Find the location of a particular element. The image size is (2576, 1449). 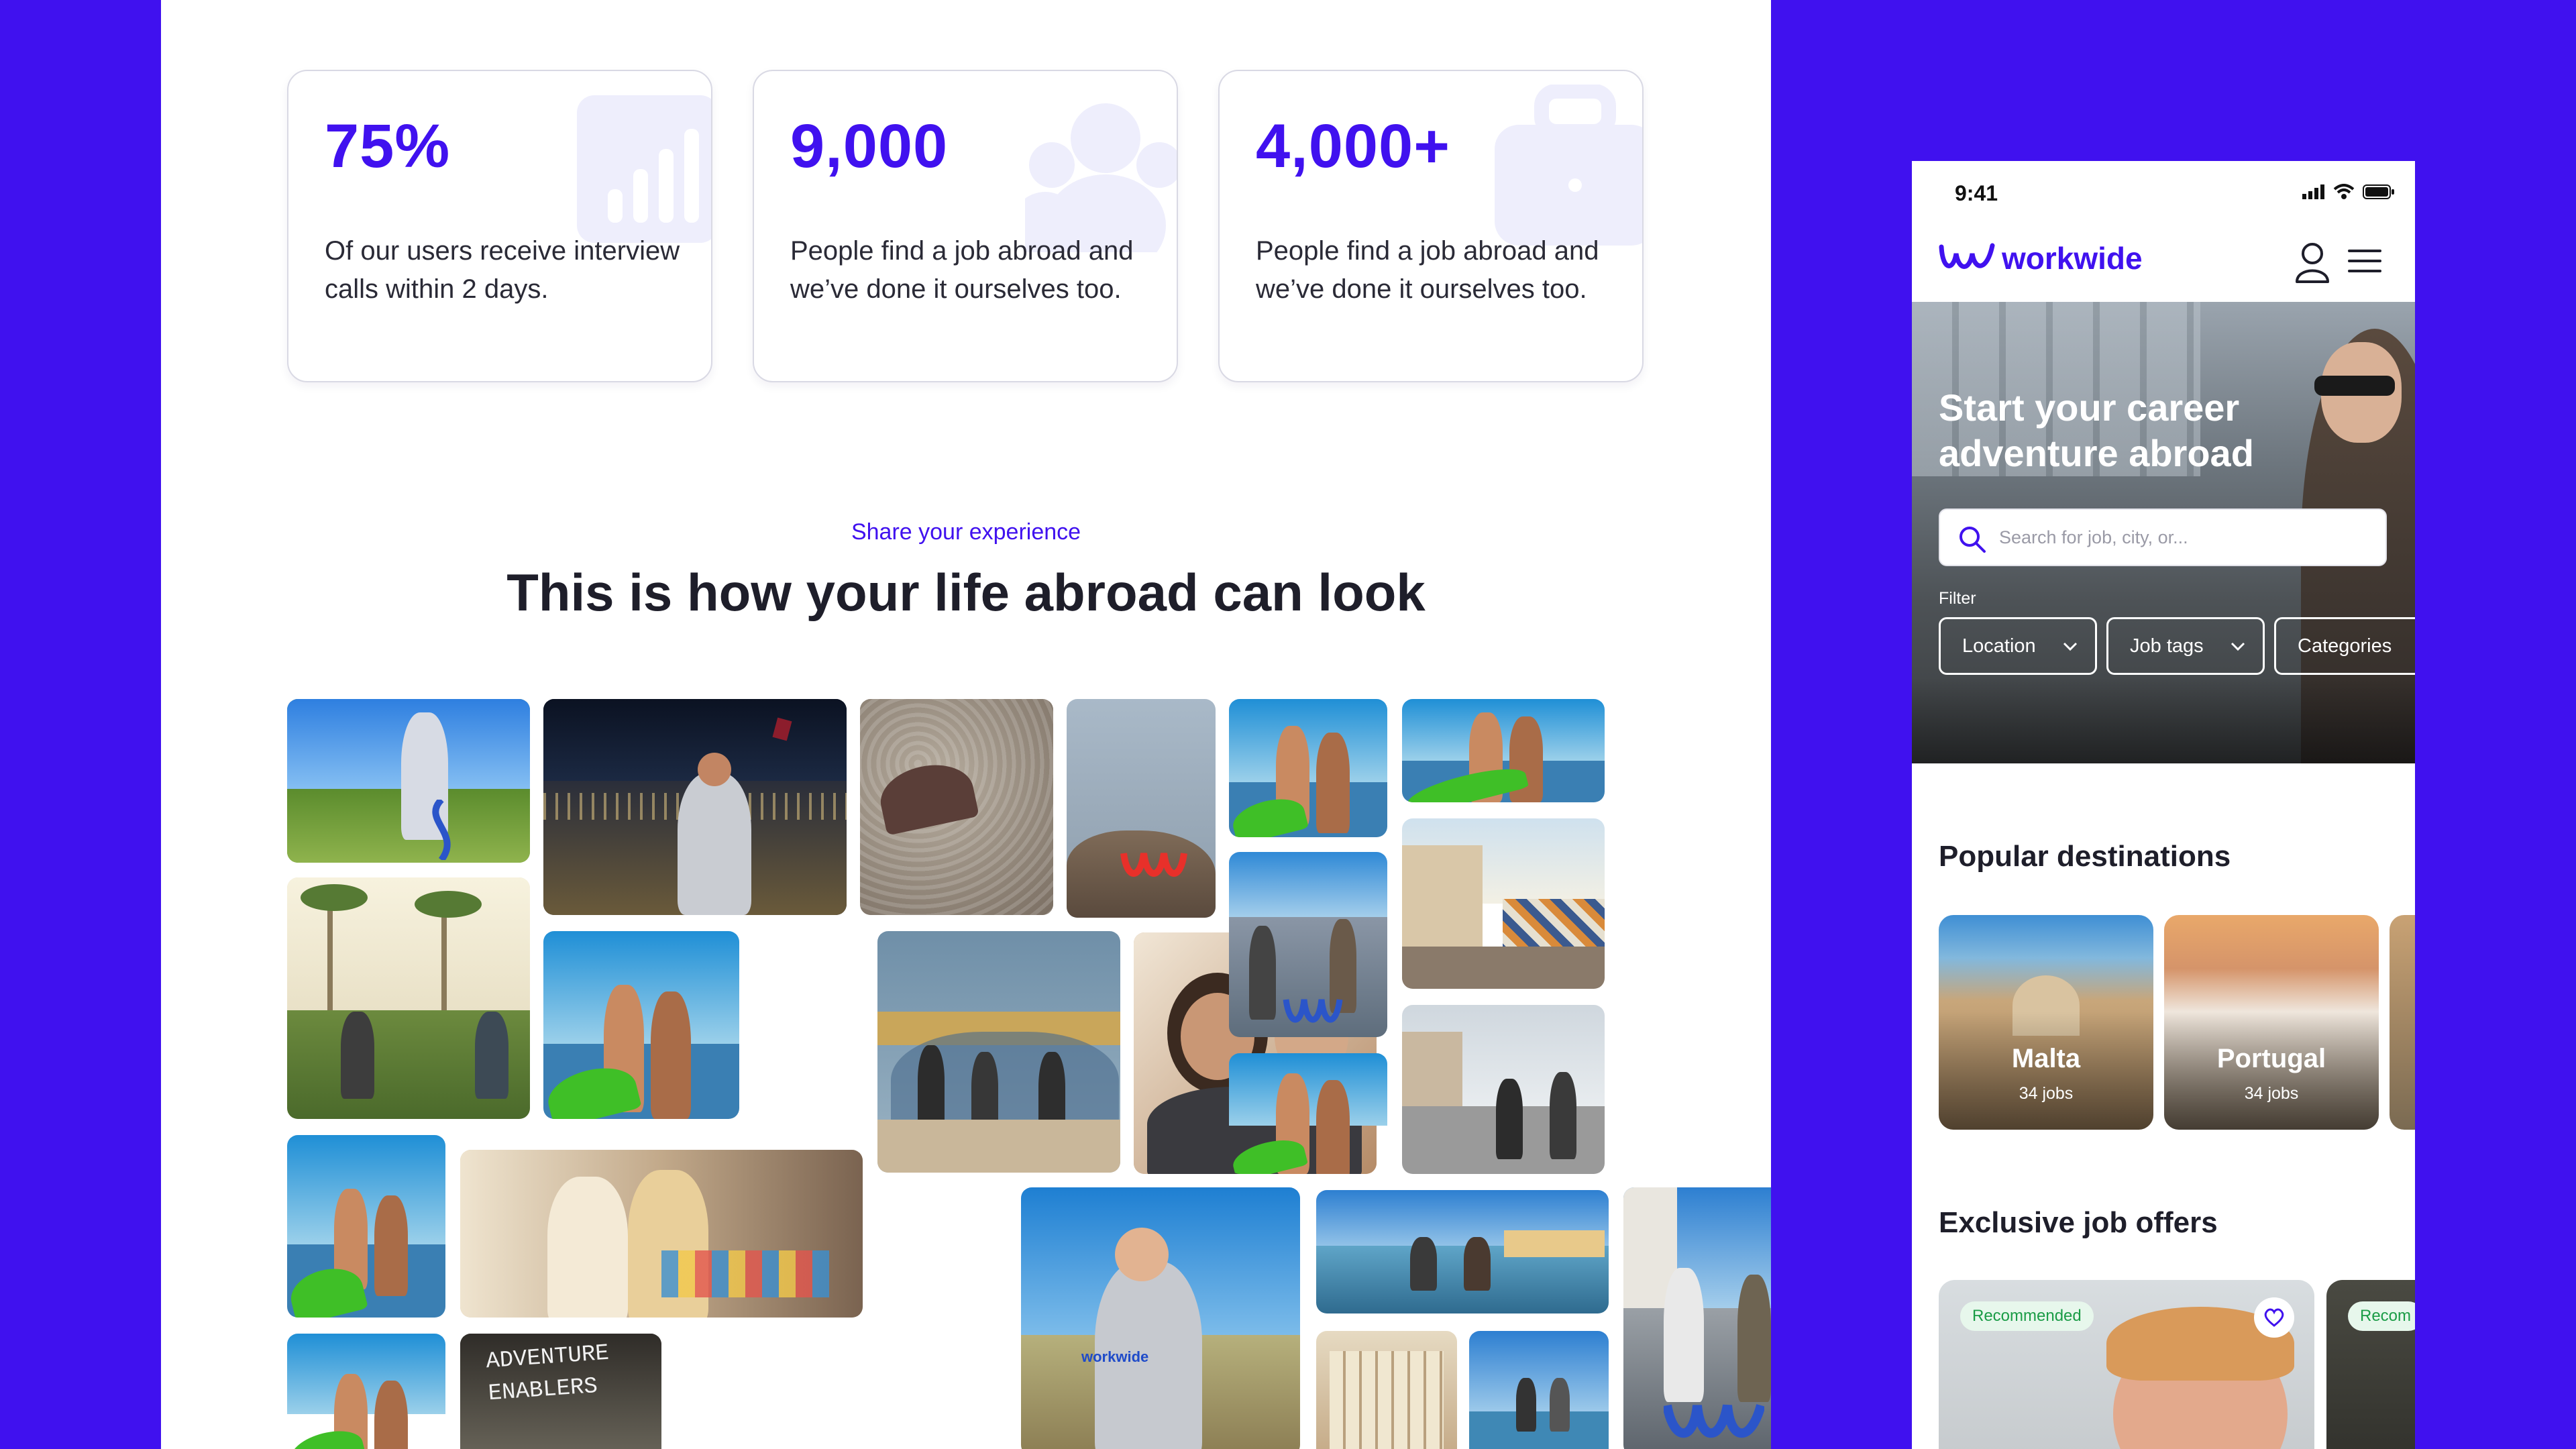

destination-name: Portugal is located at coordinates (2271, 1058).